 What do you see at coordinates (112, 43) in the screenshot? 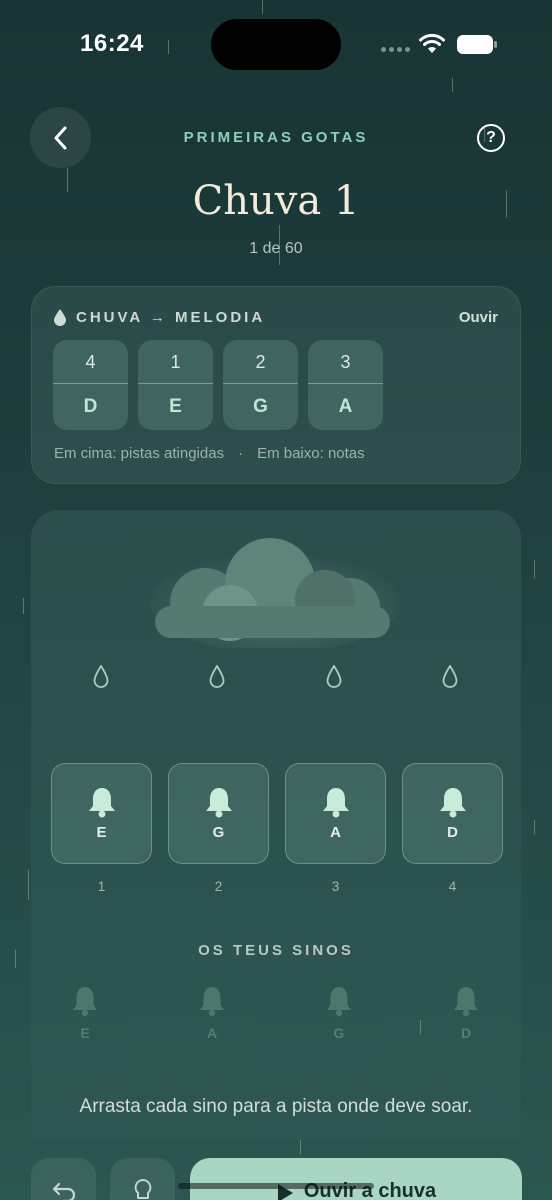
I see `status-time: 16:24` at bounding box center [112, 43].